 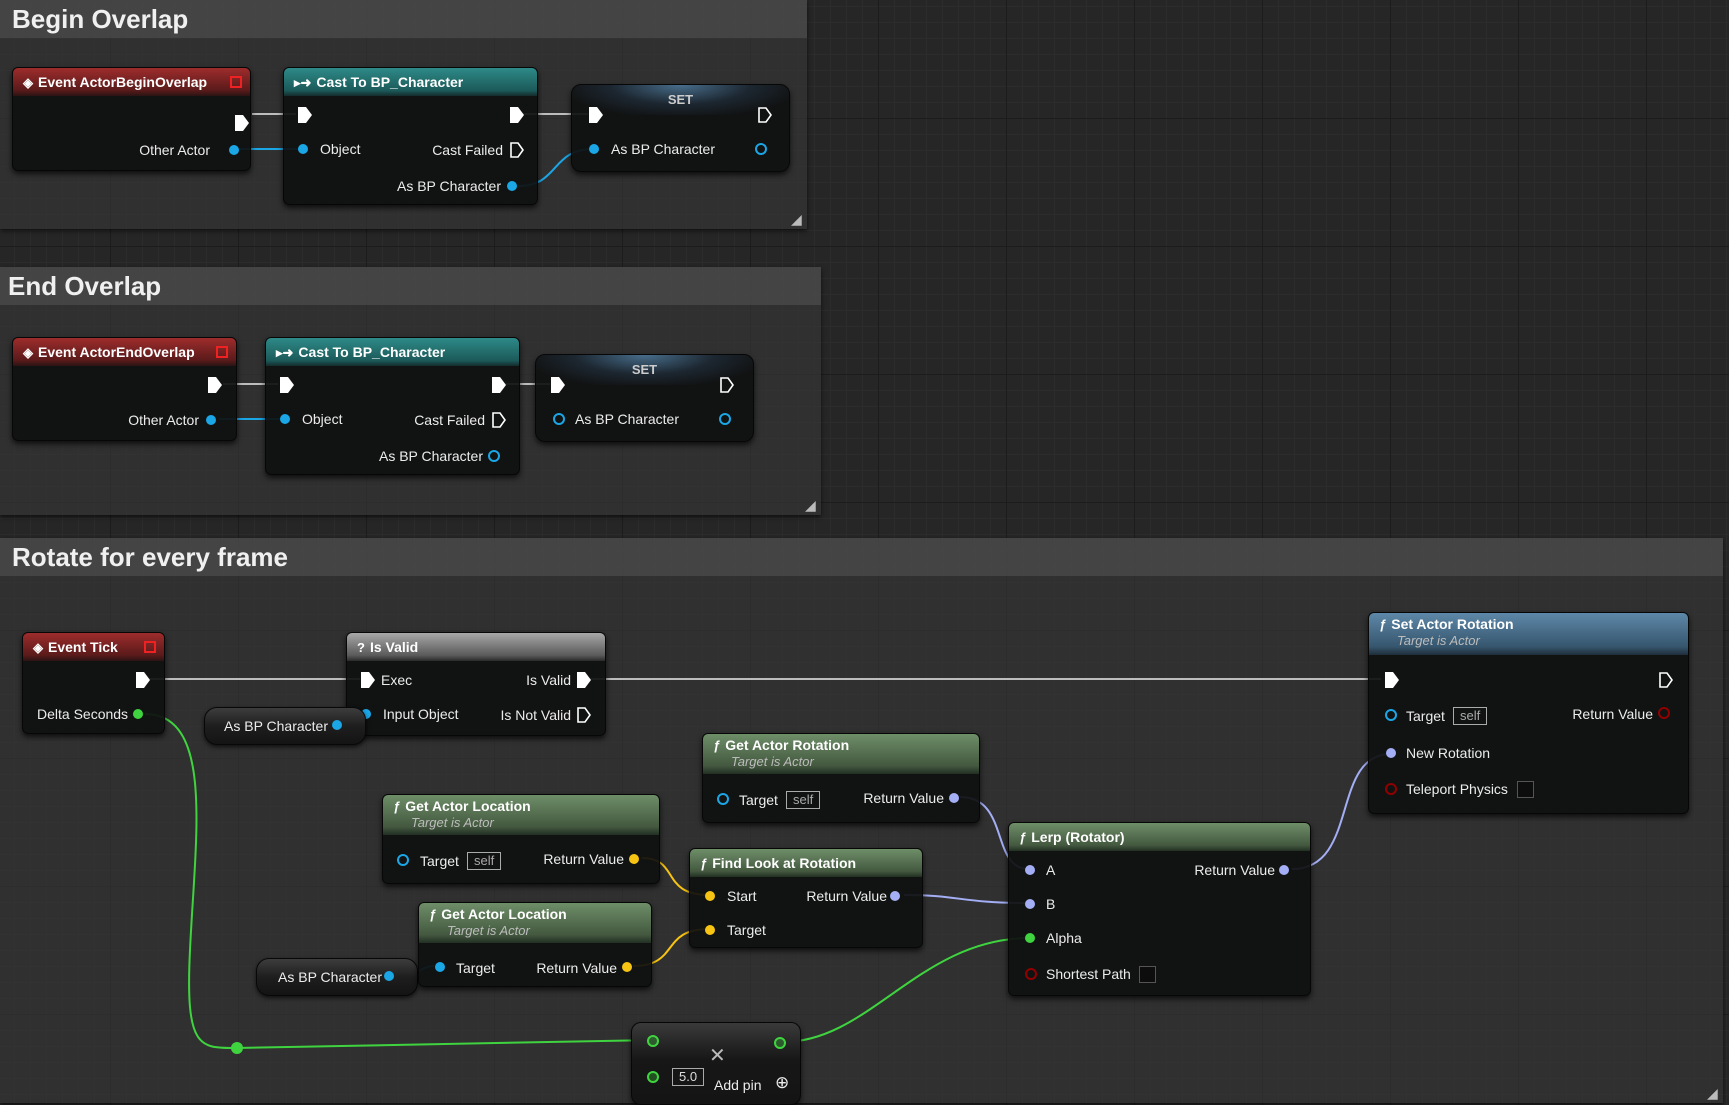 What do you see at coordinates (131, 82) in the screenshot?
I see `node-header: ◈ Event ActorBeginOverlap` at bounding box center [131, 82].